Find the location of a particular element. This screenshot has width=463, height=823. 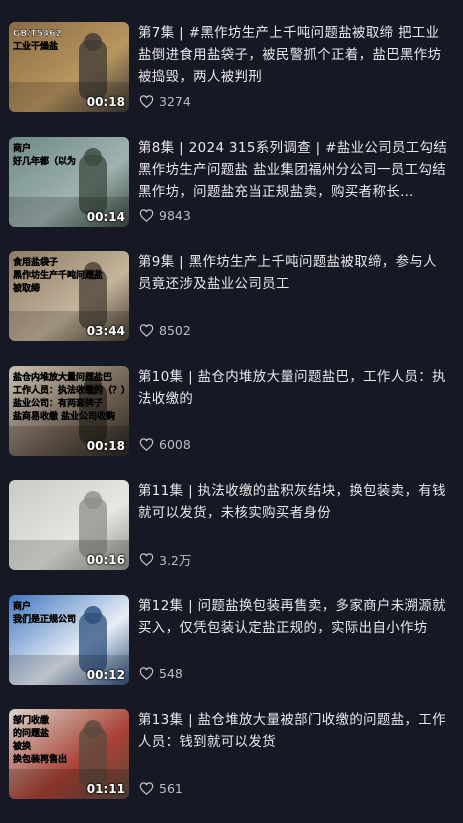

like-count-value: 6008 is located at coordinates (175, 444).